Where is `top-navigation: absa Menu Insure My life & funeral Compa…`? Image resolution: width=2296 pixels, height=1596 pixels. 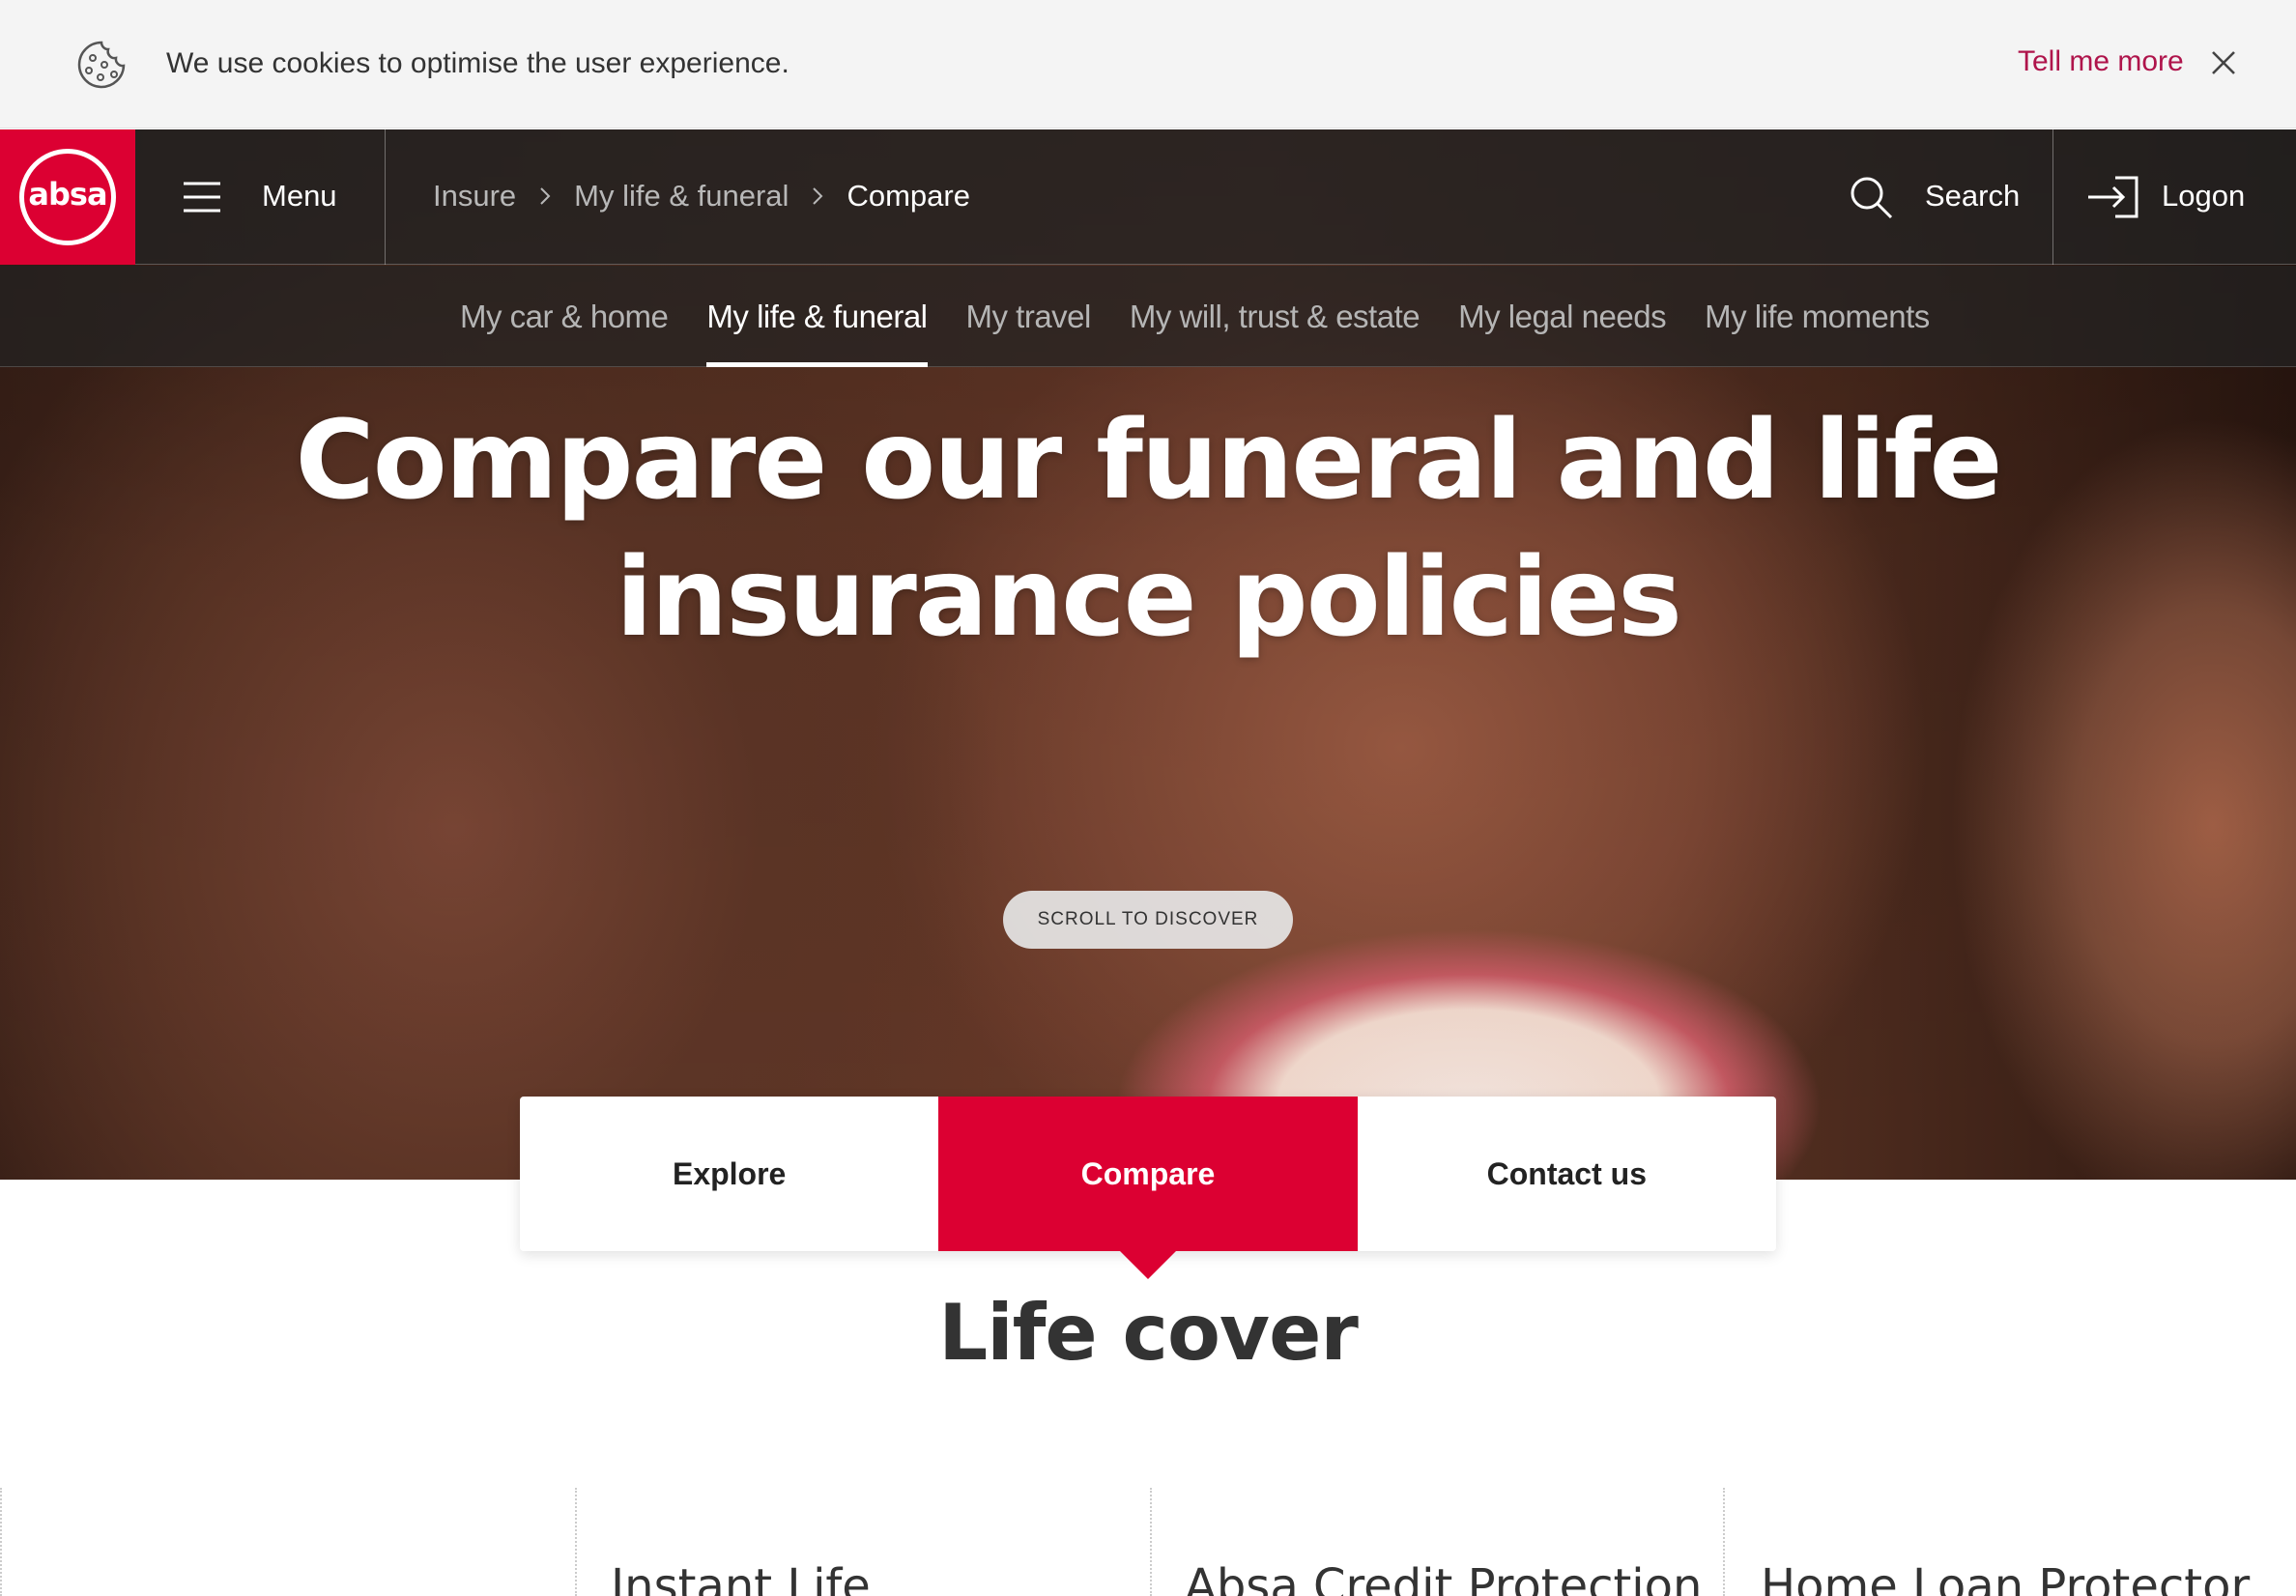 top-navigation: absa Menu Insure My life & funeral Compa… is located at coordinates (1148, 197).